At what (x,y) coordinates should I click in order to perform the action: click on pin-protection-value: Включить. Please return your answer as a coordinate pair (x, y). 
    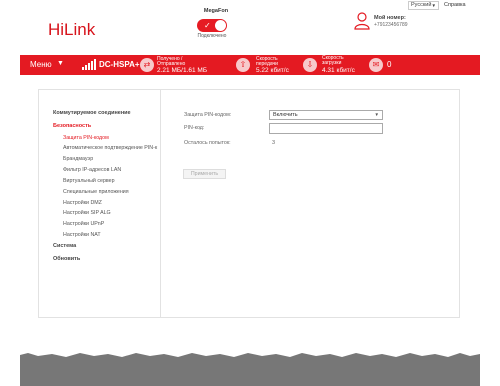
    Looking at the image, I should click on (285, 115).